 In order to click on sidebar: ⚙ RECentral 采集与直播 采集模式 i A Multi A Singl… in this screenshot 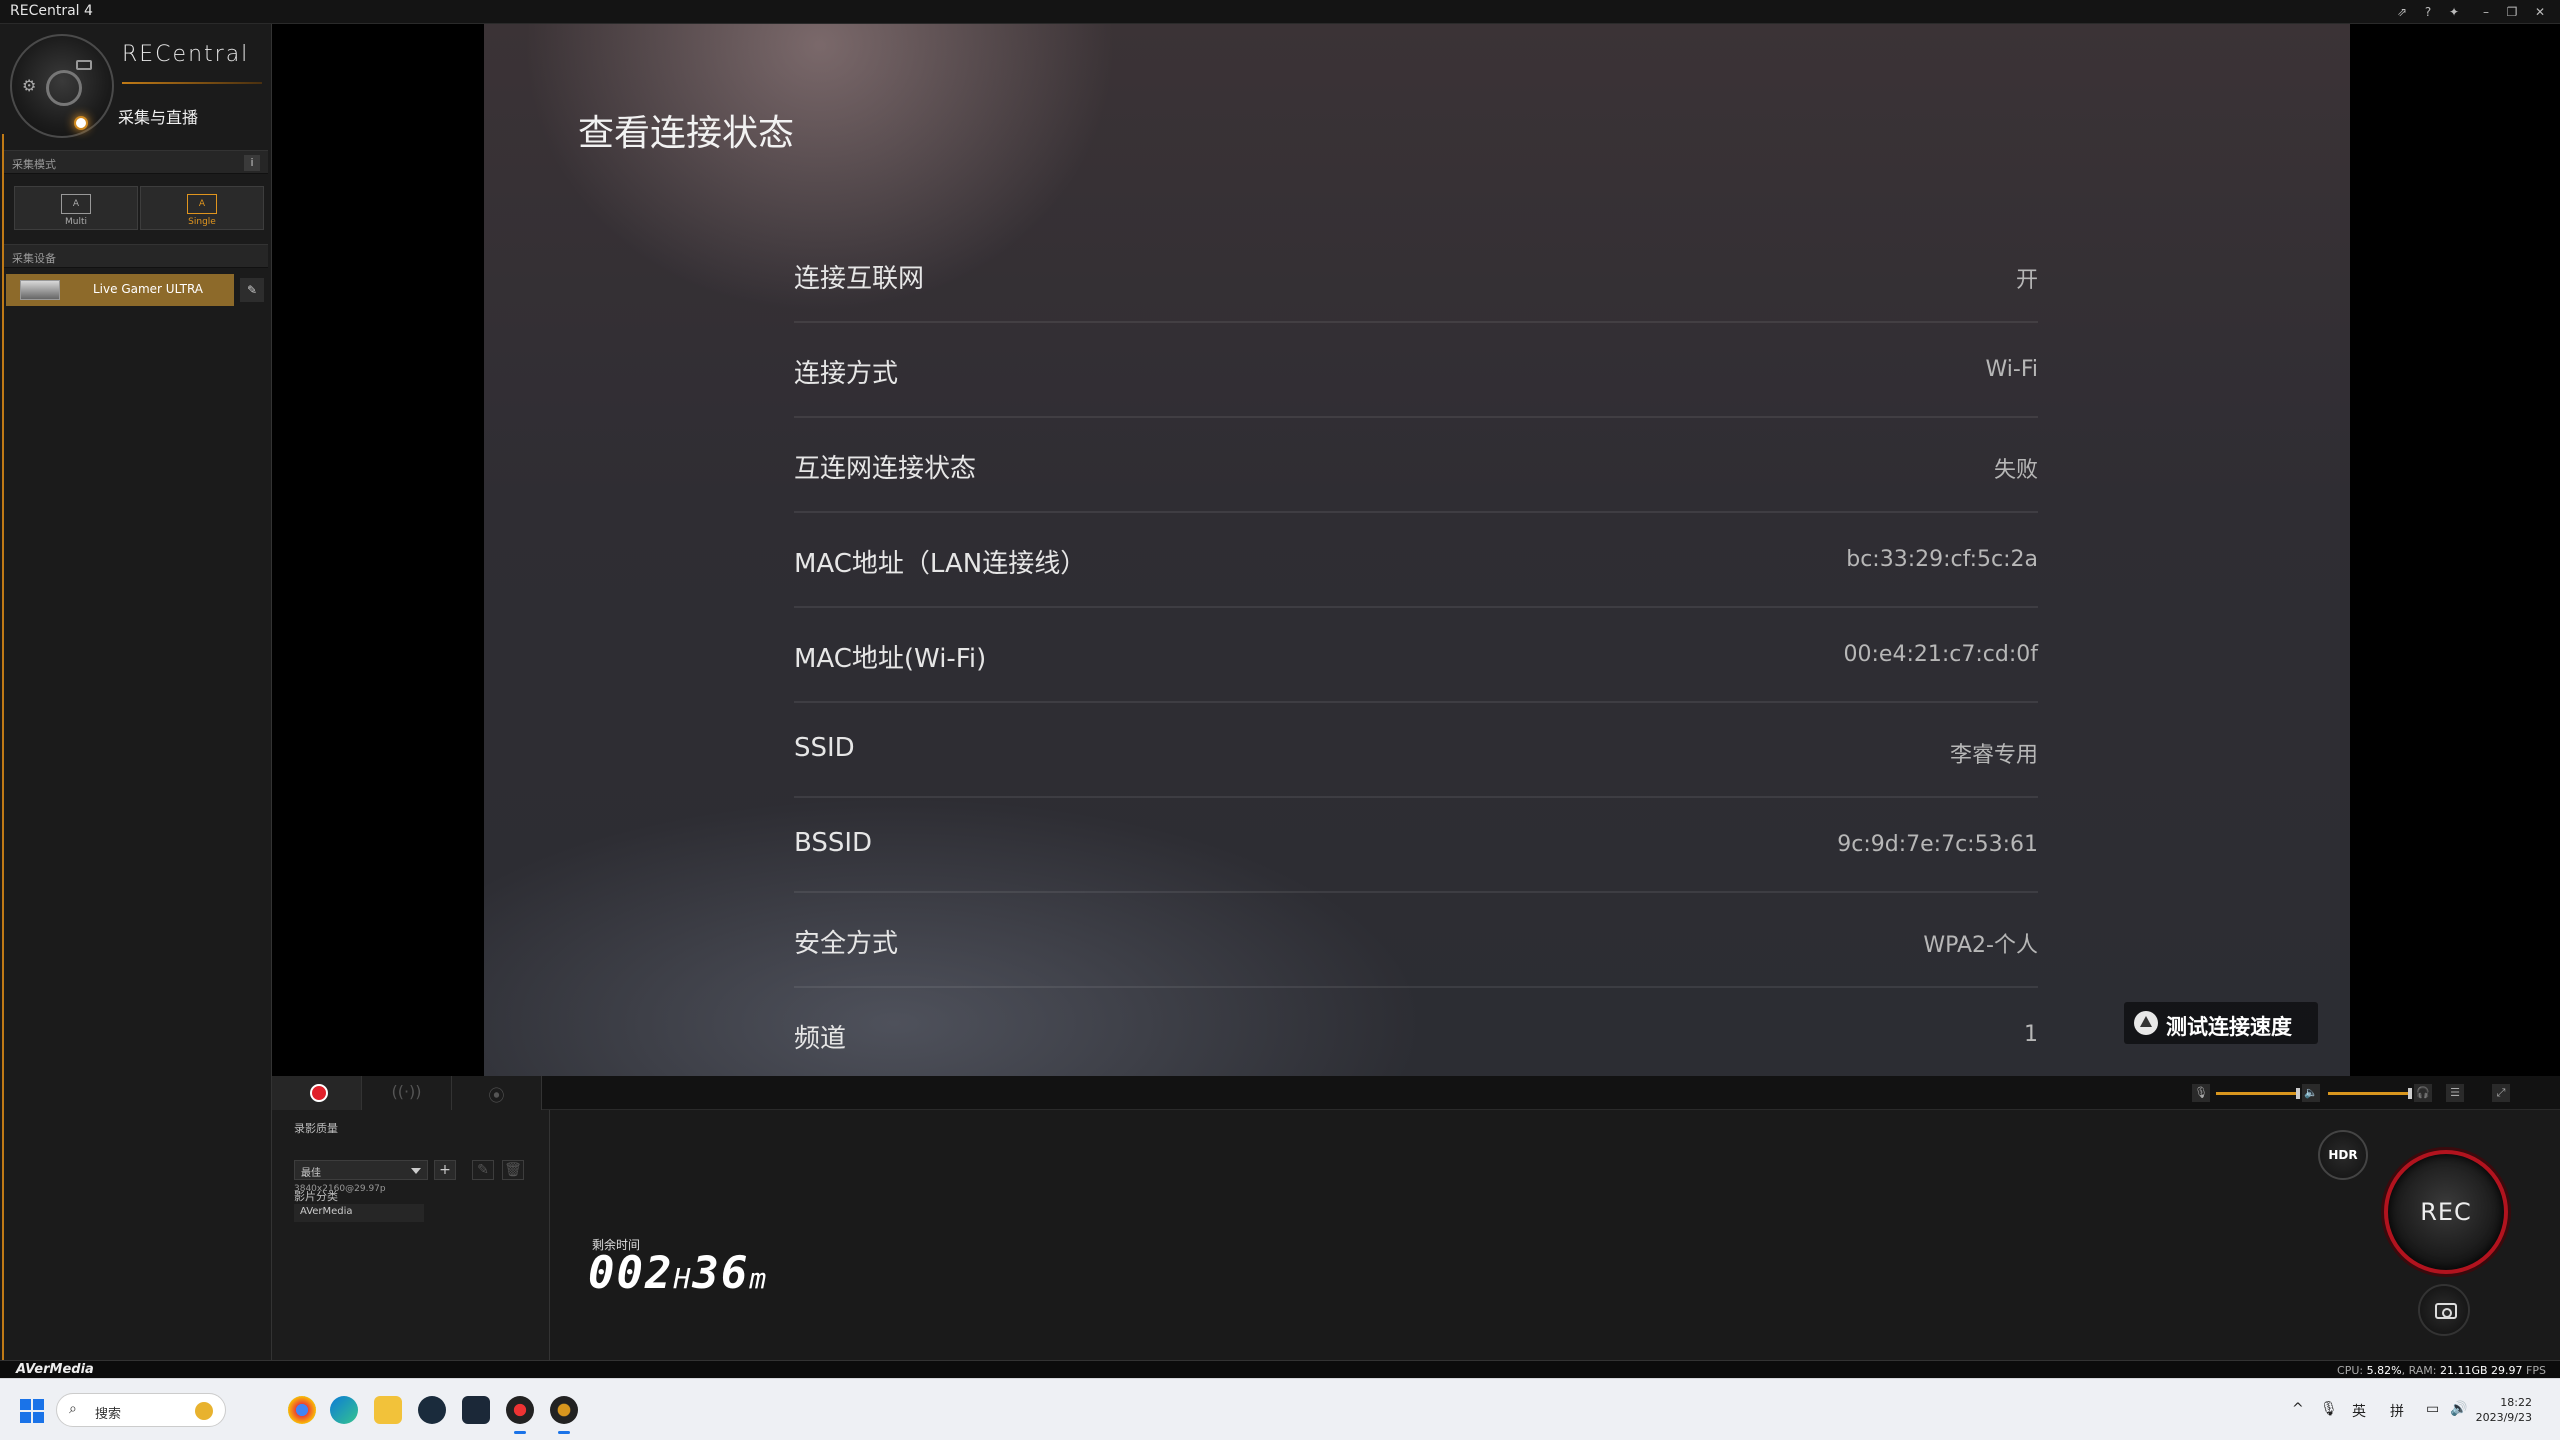, I will do `click(136, 692)`.